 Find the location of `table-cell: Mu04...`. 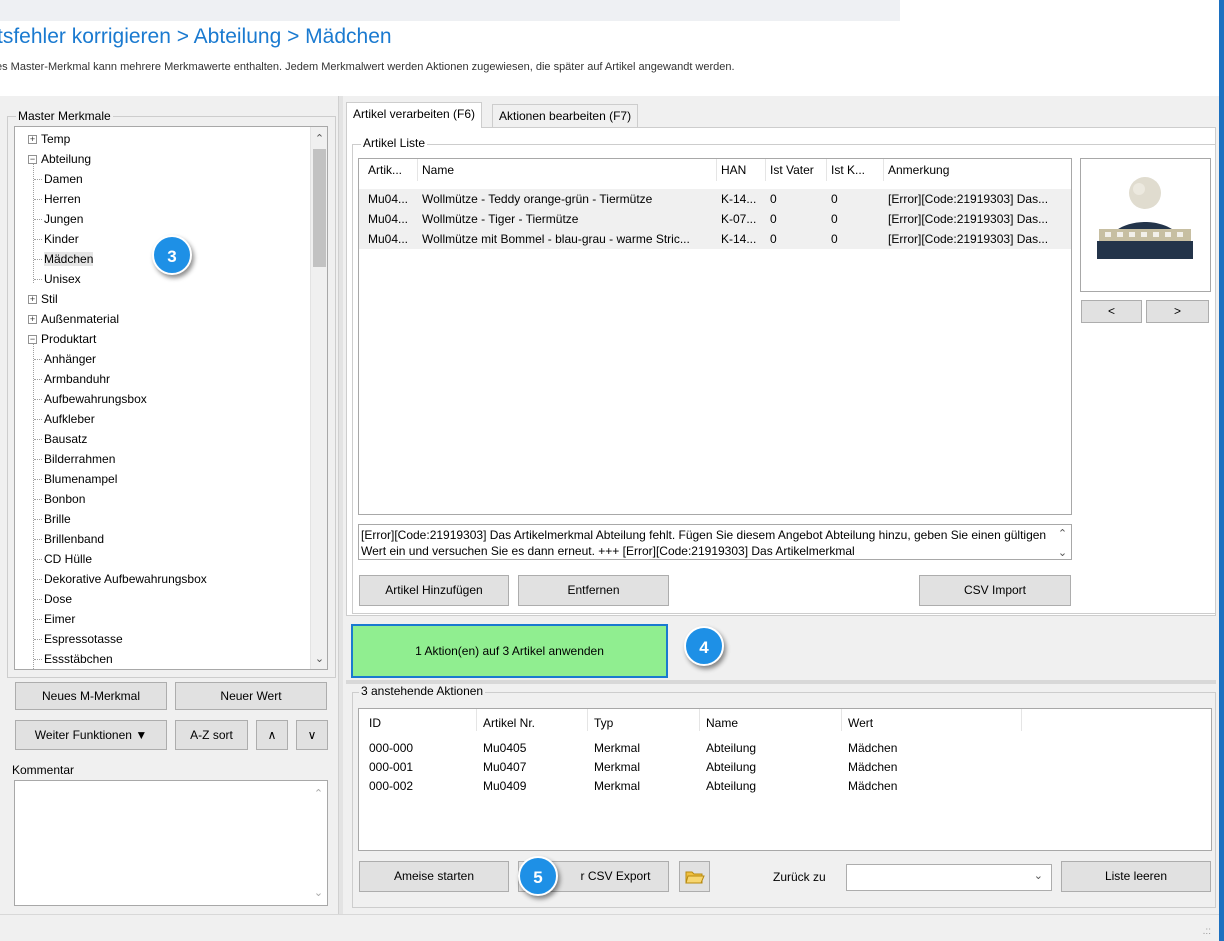

table-cell: Mu04... is located at coordinates (388, 219).